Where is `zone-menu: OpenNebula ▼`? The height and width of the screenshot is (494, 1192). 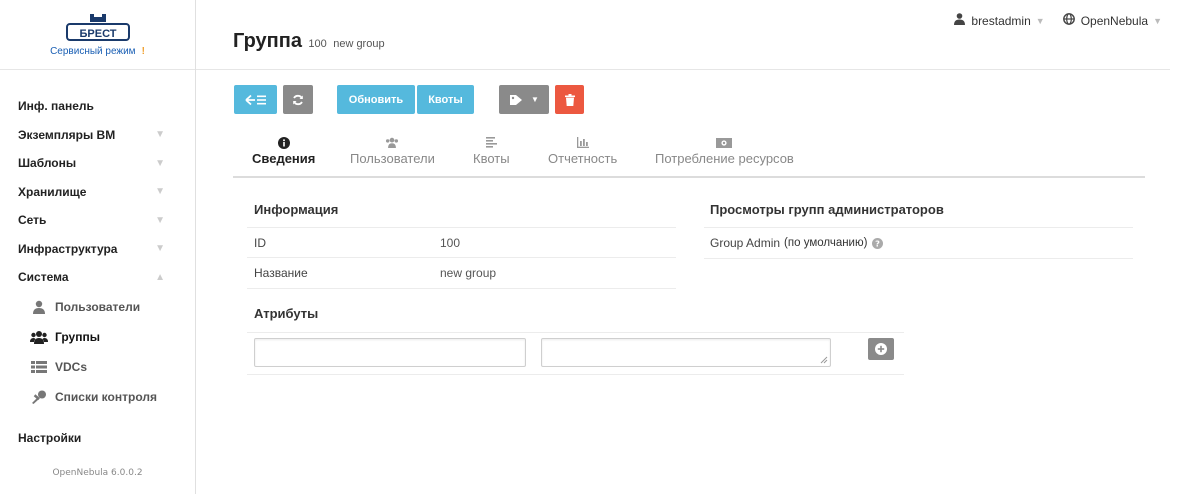
zone-menu: OpenNebula ▼ is located at coordinates (1112, 20).